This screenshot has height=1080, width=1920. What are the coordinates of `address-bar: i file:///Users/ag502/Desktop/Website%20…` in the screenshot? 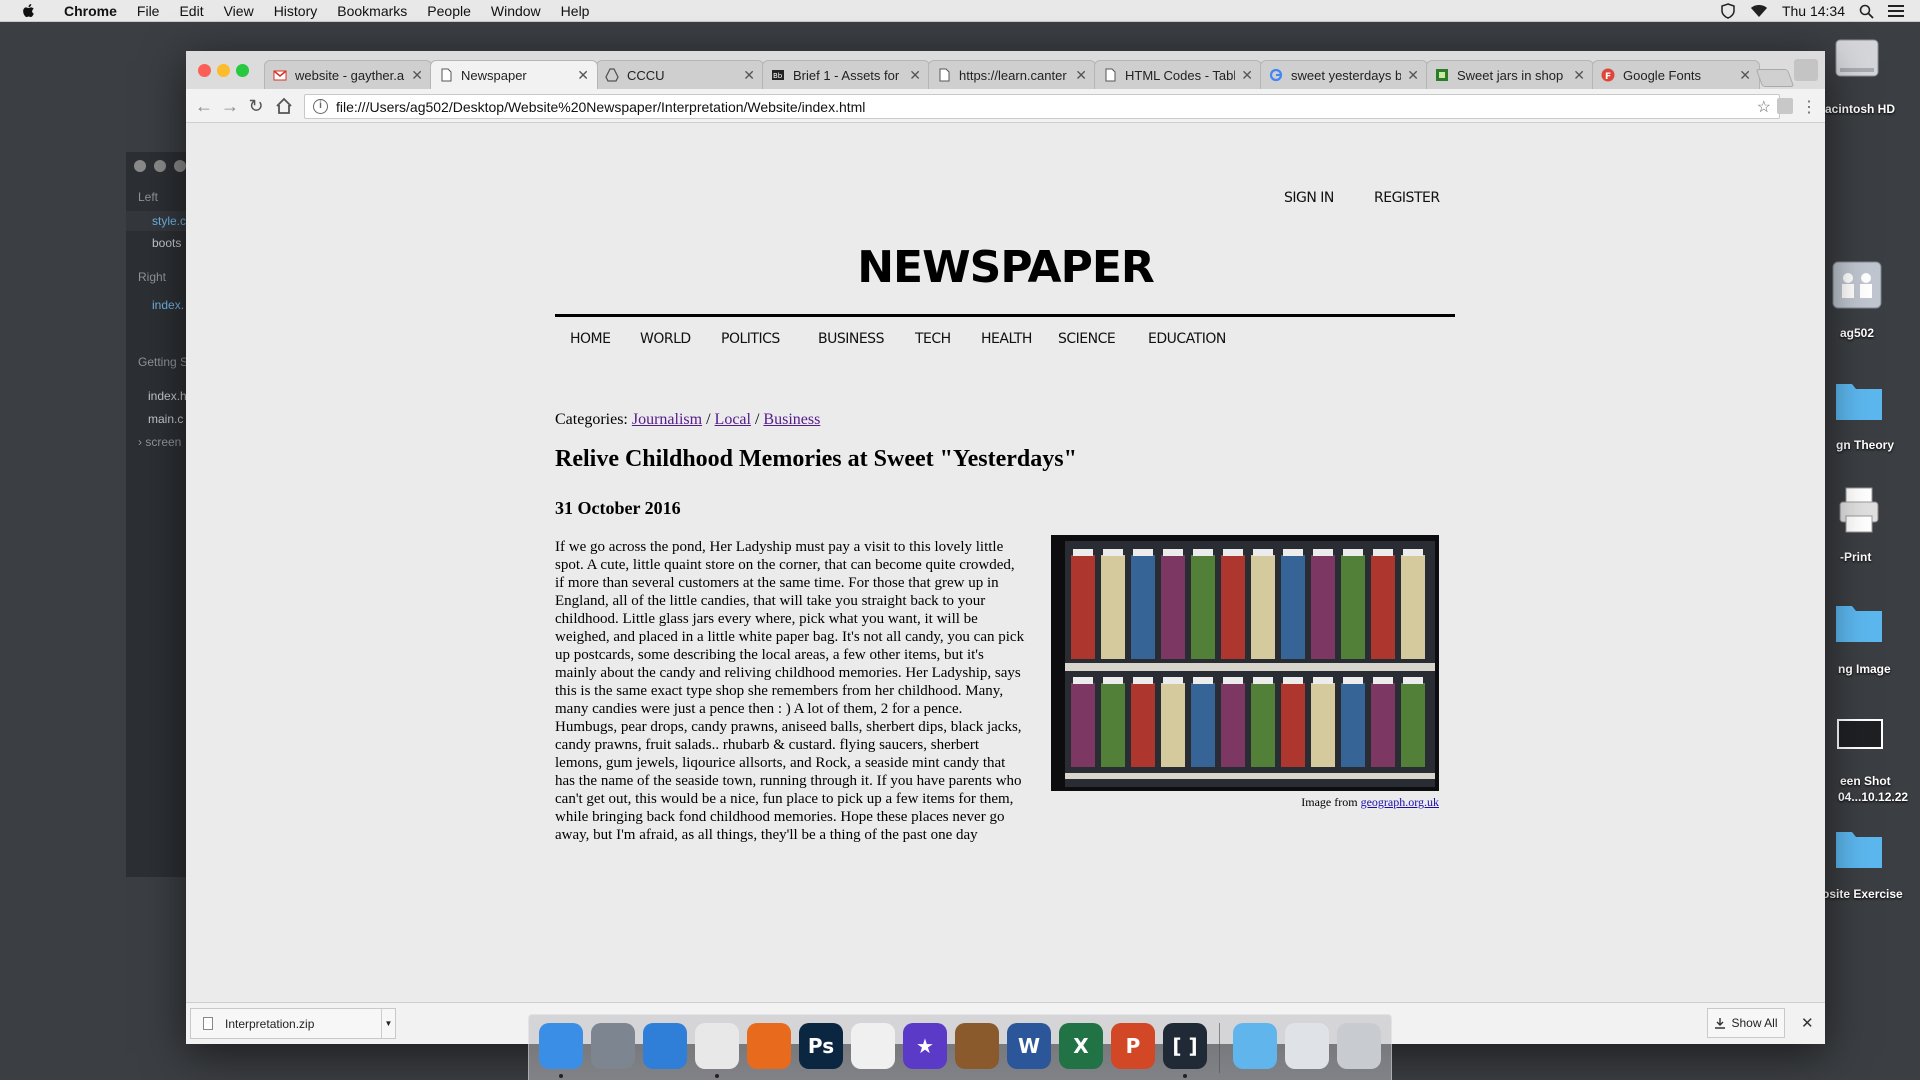 It's located at (1042, 106).